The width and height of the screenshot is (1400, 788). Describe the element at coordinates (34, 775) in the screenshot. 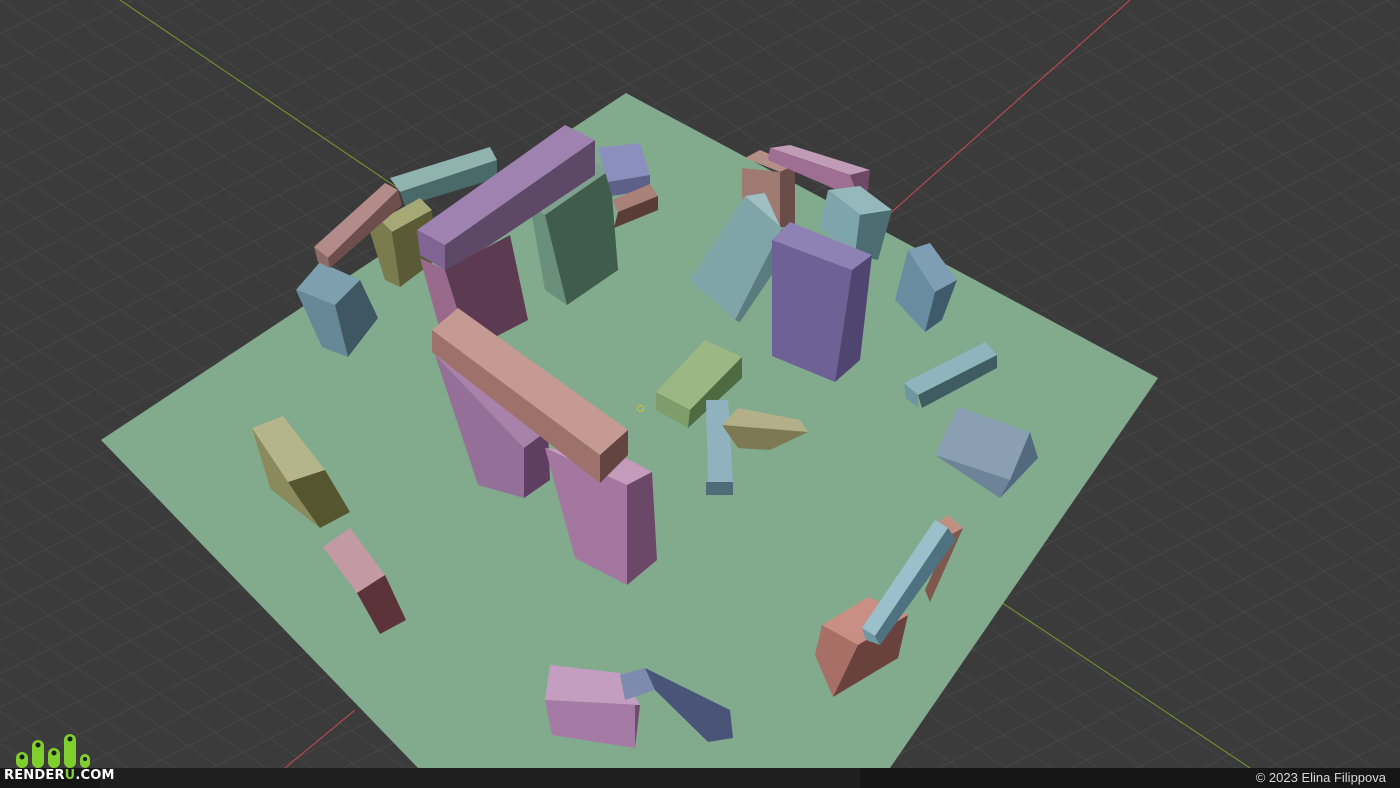

I see `logo-prefix: RENDER` at that location.